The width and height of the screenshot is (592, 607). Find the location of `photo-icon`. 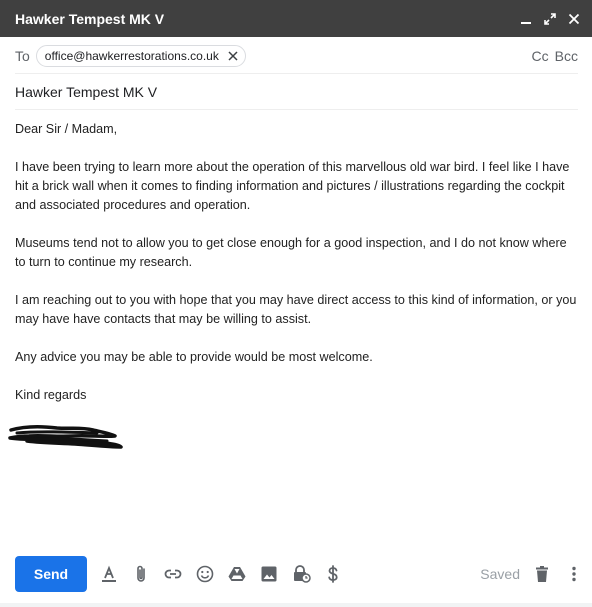

photo-icon is located at coordinates (269, 574).